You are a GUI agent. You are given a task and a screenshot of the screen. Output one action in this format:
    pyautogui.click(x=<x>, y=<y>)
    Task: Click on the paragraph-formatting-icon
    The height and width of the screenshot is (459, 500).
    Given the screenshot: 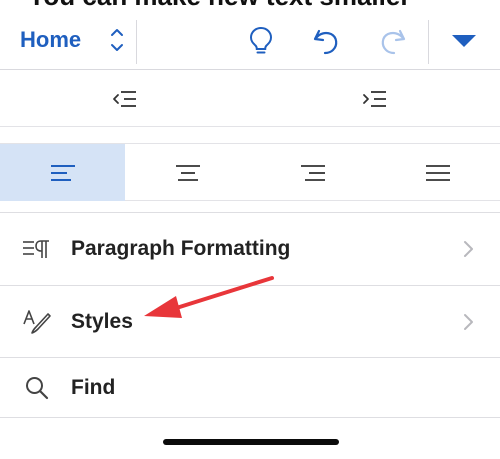 What is the action you would take?
    pyautogui.click(x=37, y=249)
    